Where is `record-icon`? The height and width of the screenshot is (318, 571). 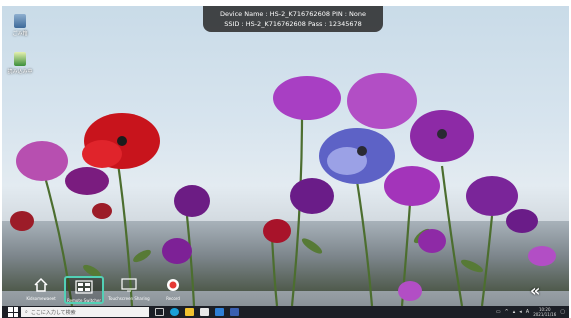
record-icon is located at coordinates (173, 285).